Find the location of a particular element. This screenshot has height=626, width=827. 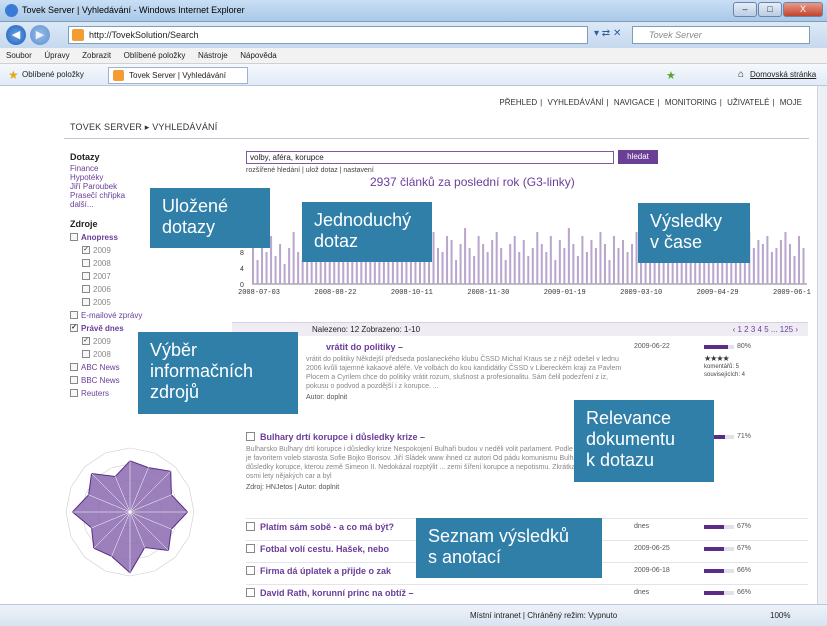

result-source: Zdroj: HNJetos | Autor: doplnit is located at coordinates (293, 487).